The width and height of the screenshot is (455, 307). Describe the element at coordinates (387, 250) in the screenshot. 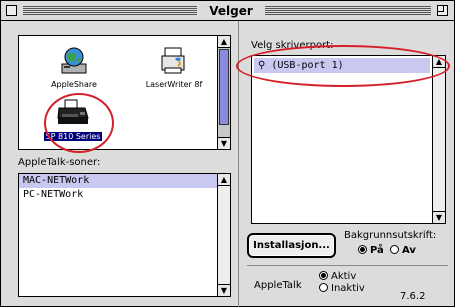

I see `background-print-options: På Av` at that location.